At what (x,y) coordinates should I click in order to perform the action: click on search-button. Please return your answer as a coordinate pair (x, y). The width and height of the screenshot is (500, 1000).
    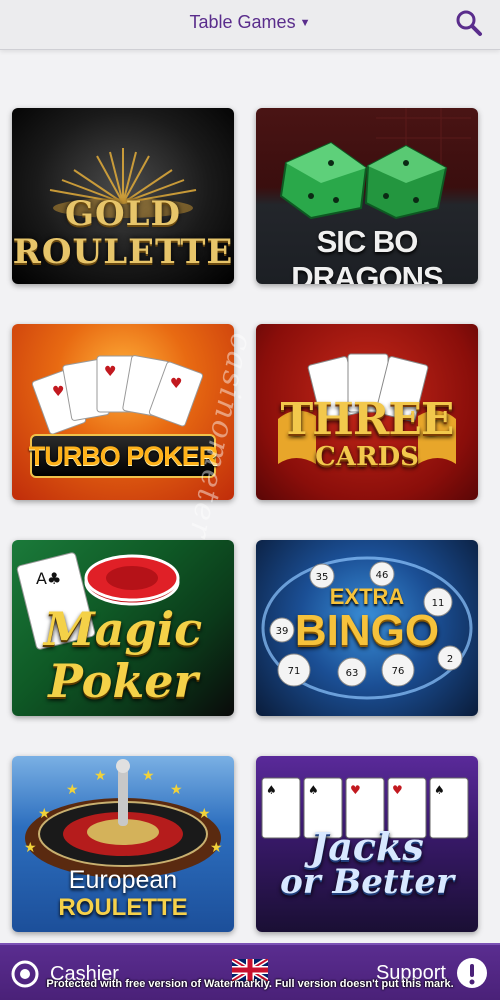
    Looking at the image, I should click on (469, 23).